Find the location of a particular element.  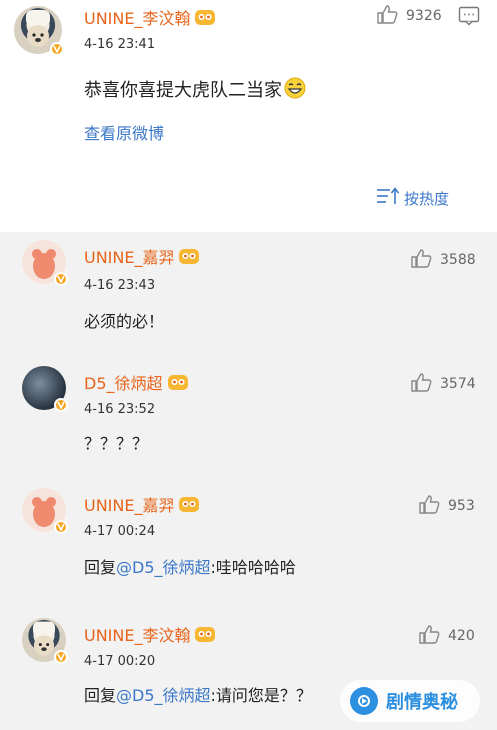

like-count: 420 is located at coordinates (461, 636).